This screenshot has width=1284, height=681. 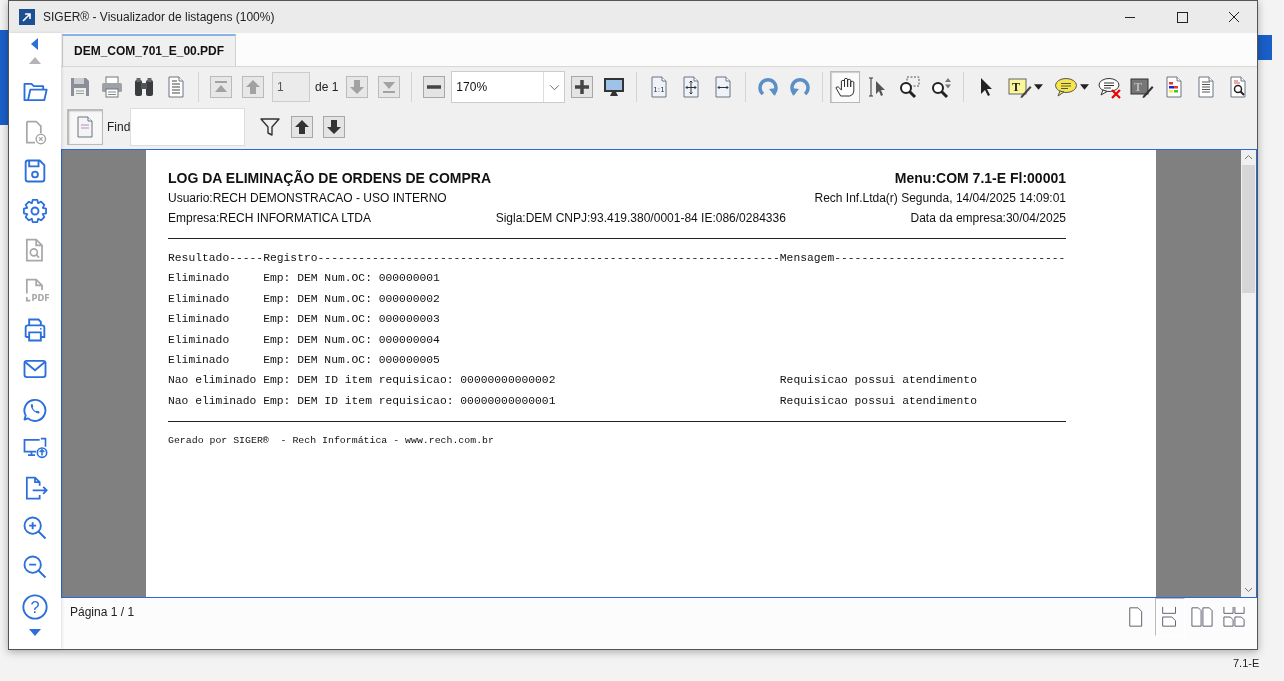 I want to click on scrollbar, so click(x=1248, y=373).